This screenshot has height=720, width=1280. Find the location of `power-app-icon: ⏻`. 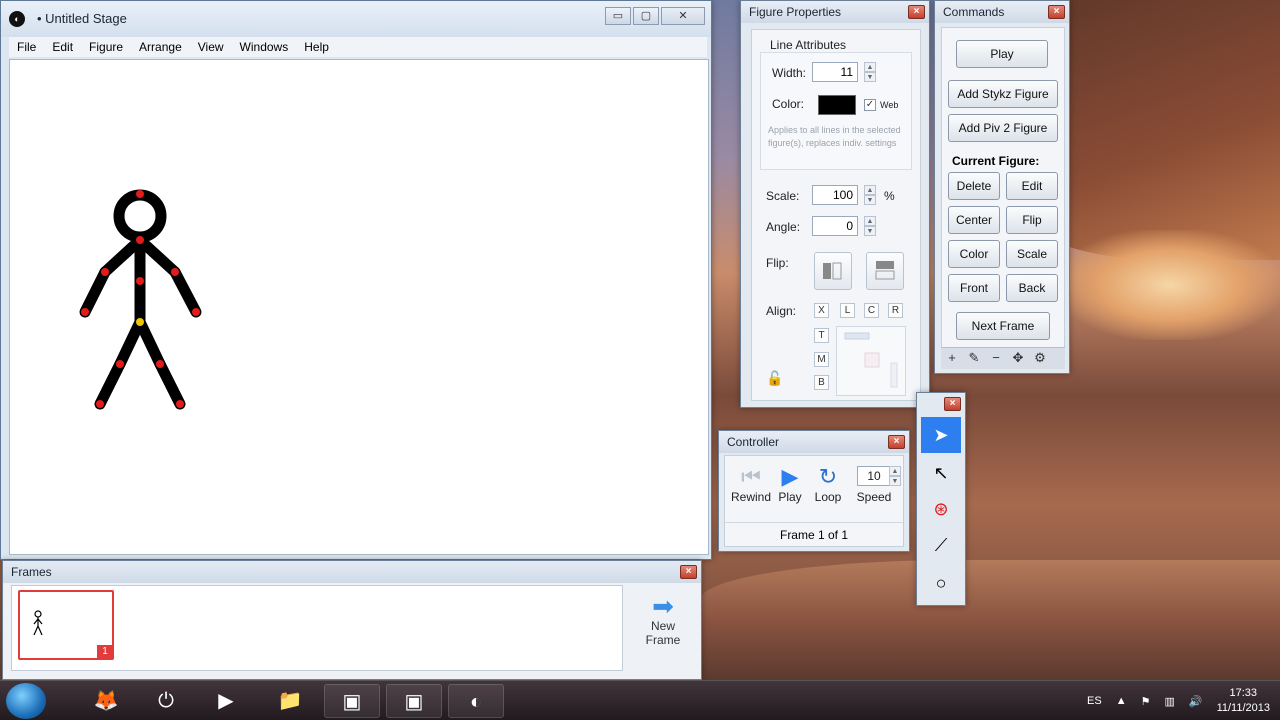

power-app-icon: ⏻ is located at coordinates (166, 701).